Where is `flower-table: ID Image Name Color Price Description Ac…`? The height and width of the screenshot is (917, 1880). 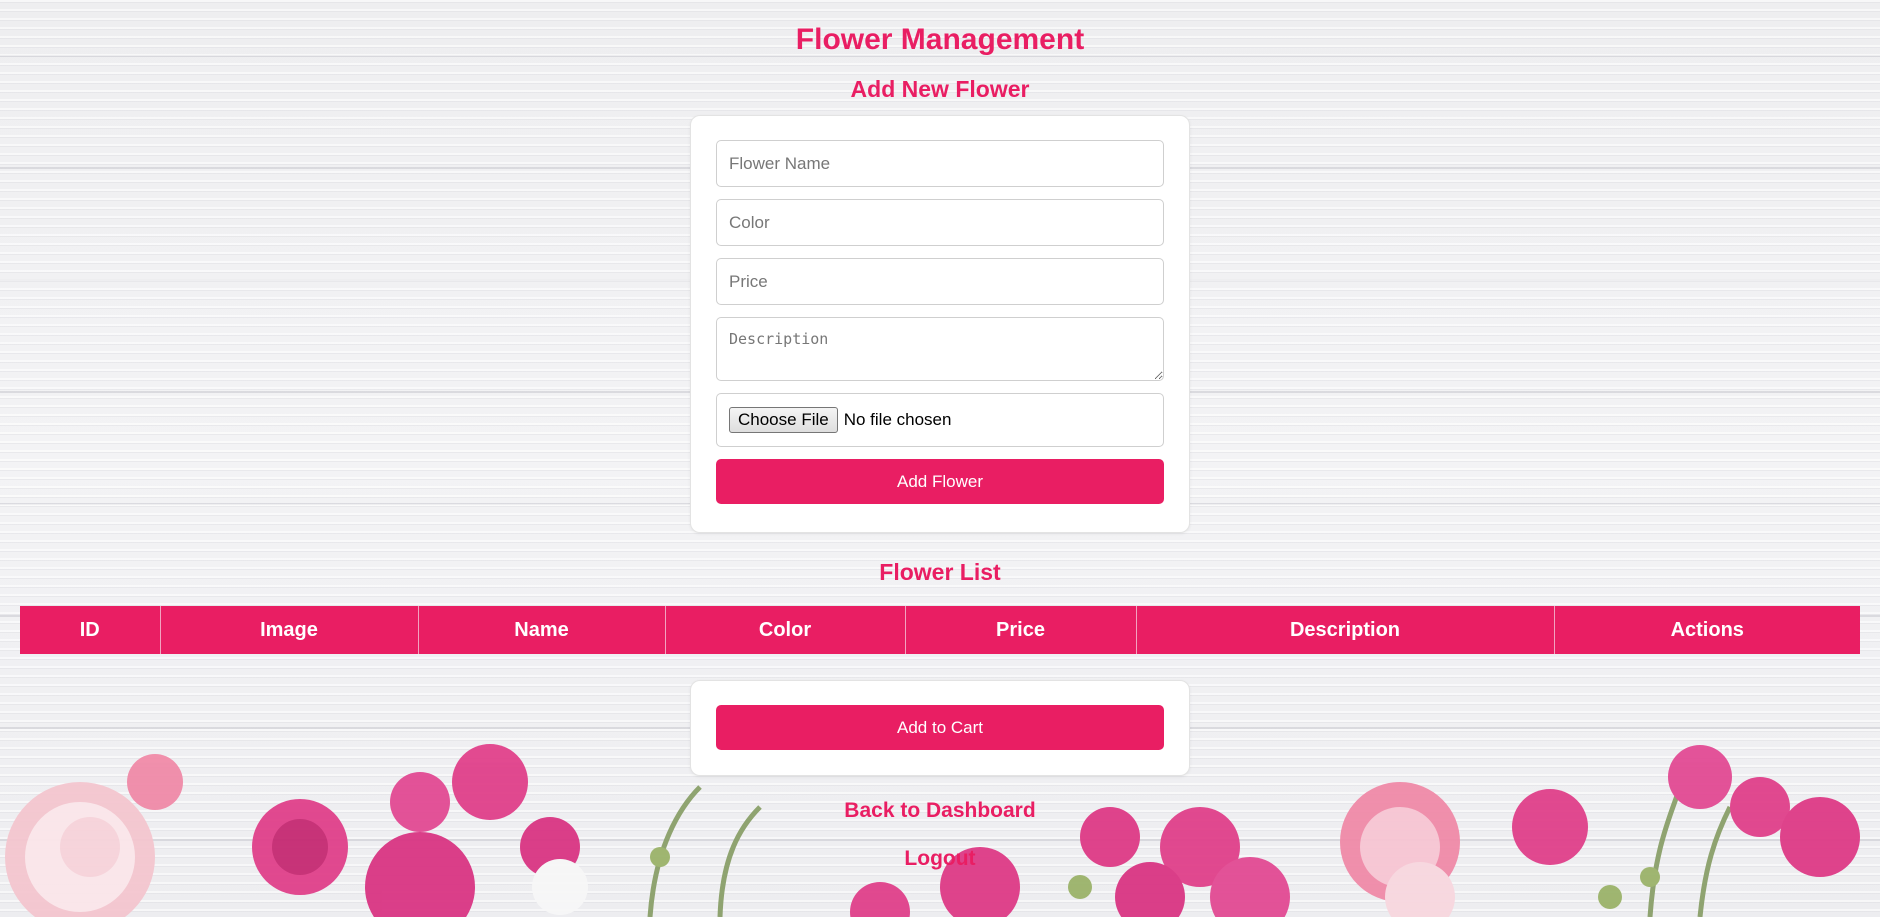 flower-table: ID Image Name Color Price Description Ac… is located at coordinates (940, 630).